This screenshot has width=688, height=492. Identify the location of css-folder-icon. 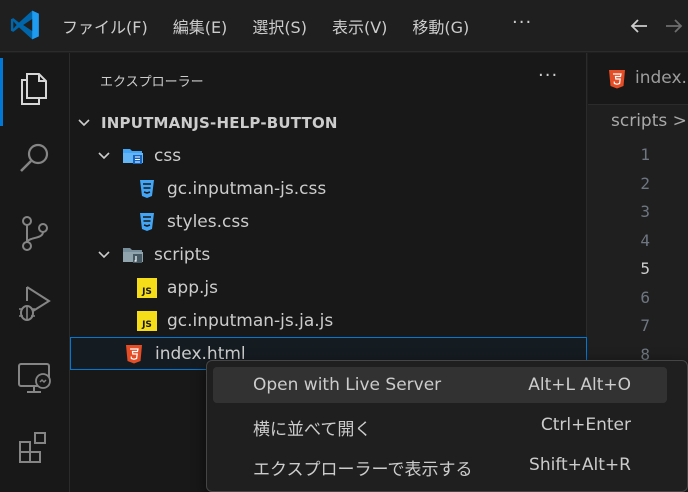
(133, 156).